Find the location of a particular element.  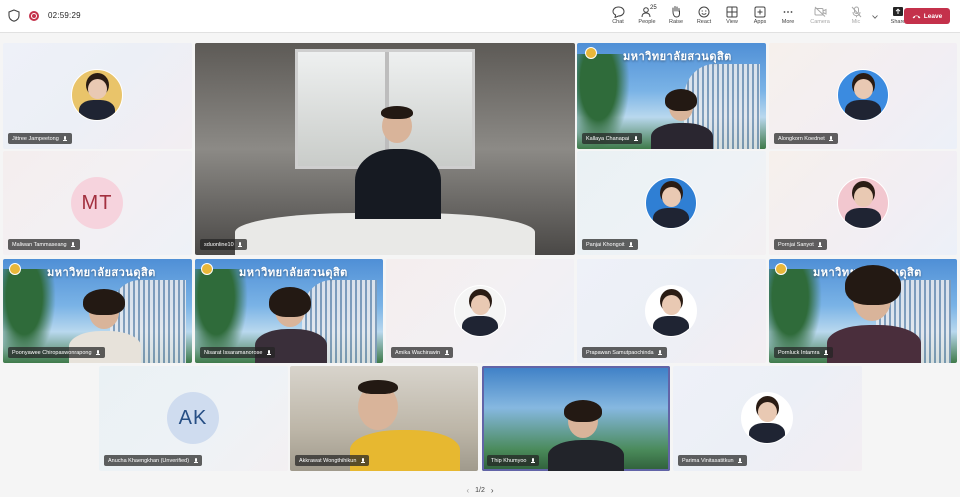

participant-name-tag: Anucha Khaengkhan (Unverified) is located at coordinates (153, 460).